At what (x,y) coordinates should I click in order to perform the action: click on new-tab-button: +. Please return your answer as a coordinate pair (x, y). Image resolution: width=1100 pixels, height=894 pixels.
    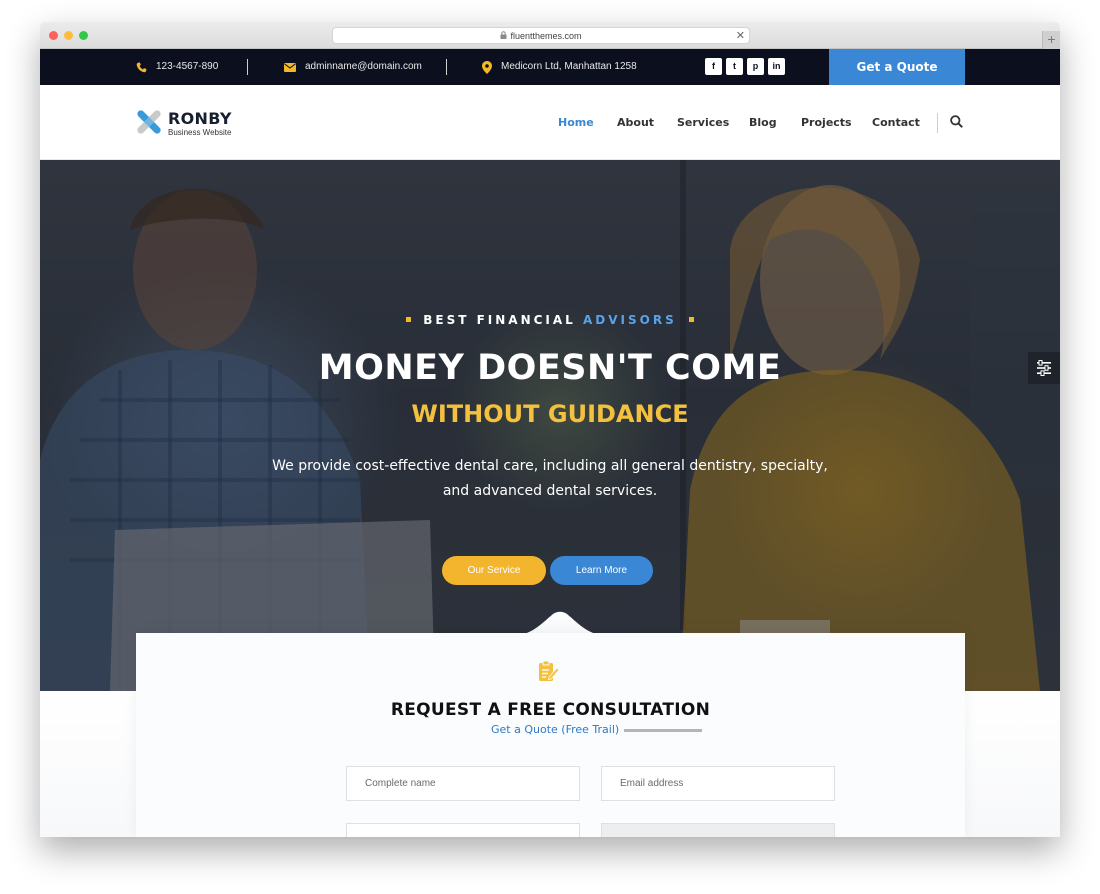
    Looking at the image, I should click on (1051, 40).